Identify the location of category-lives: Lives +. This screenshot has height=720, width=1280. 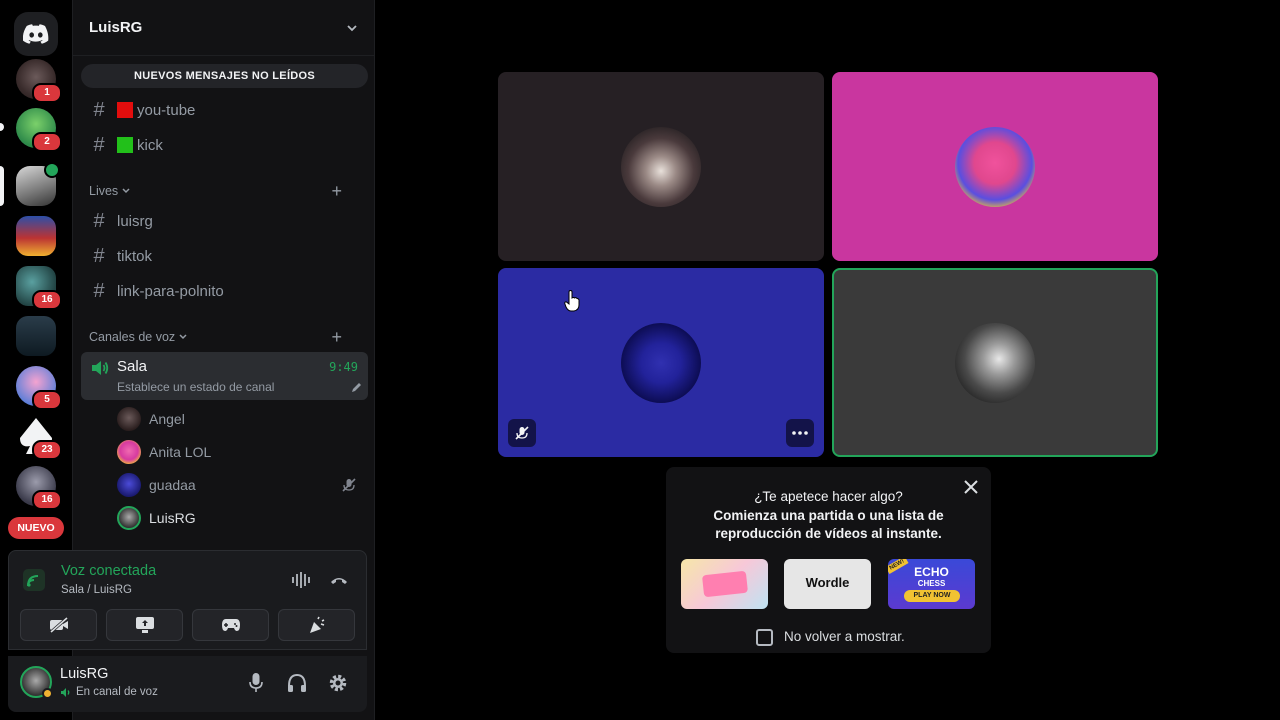
(224, 191).